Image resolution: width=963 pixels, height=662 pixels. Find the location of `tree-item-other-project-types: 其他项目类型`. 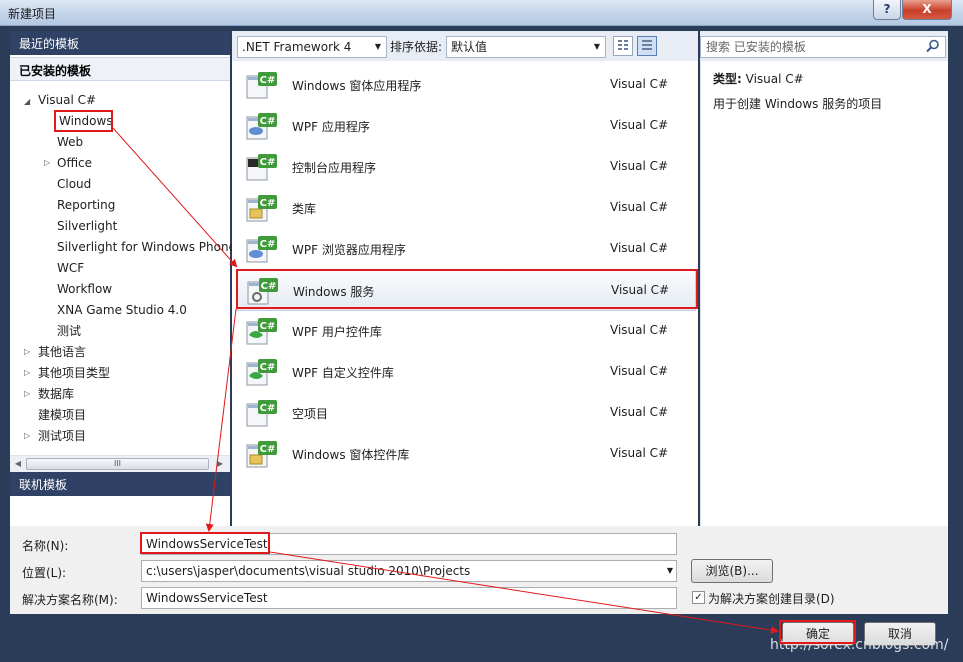

tree-item-other-project-types: 其他项目类型 is located at coordinates (74, 373).